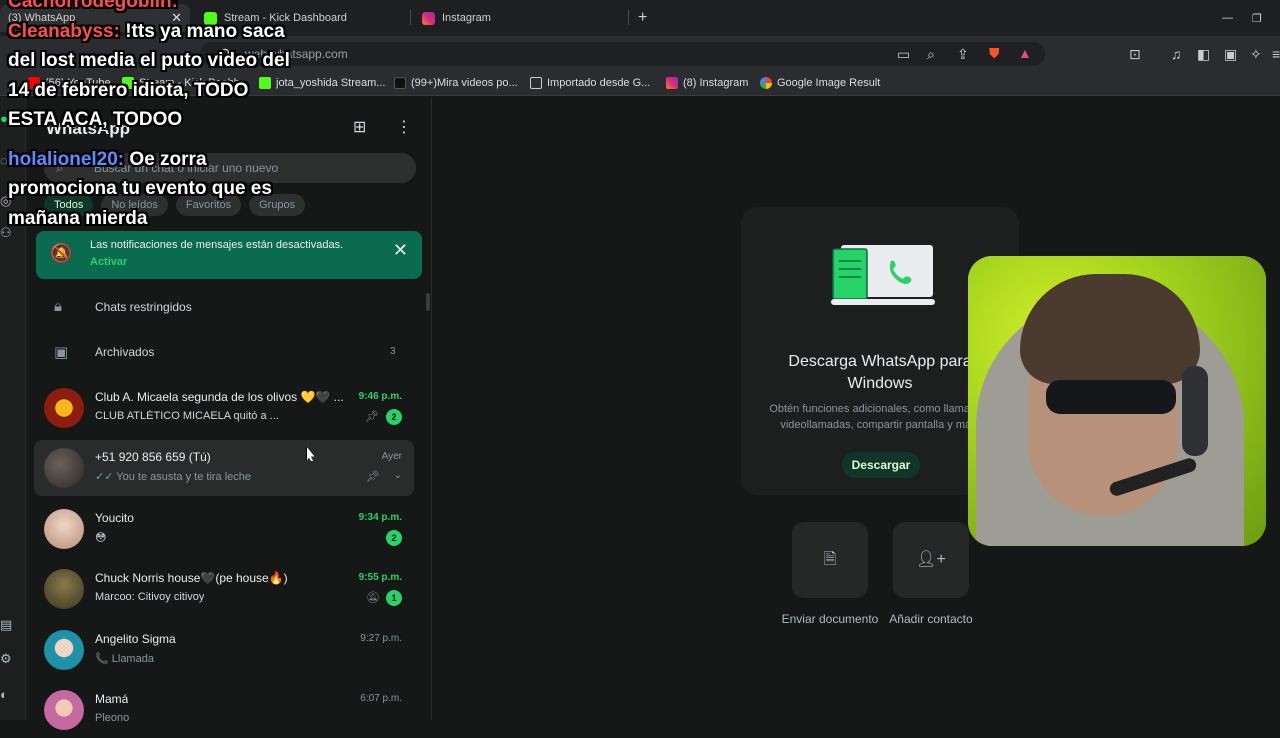  What do you see at coordinates (373, 477) in the screenshot?
I see `pin-icon: 📌︎` at bounding box center [373, 477].